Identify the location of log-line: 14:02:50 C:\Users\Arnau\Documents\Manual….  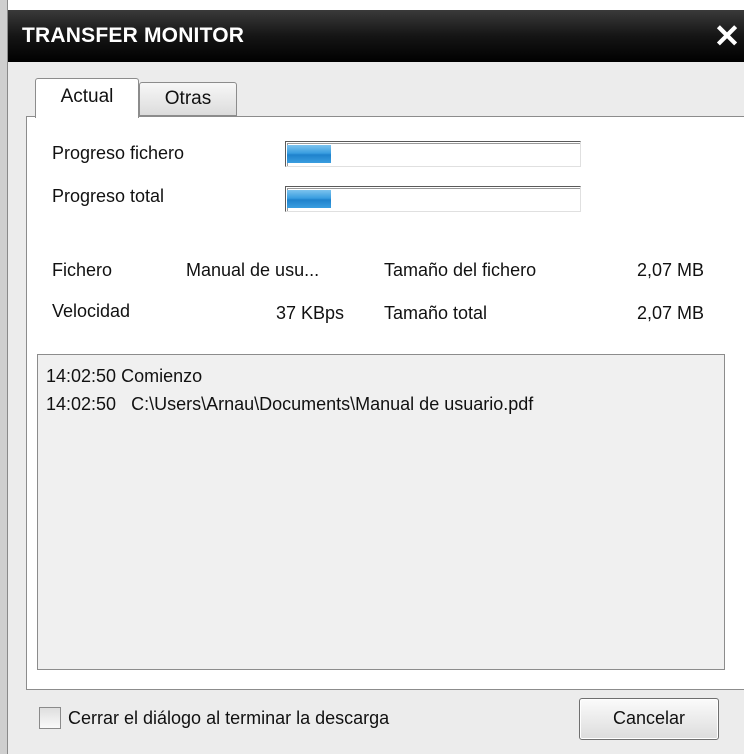
(290, 404).